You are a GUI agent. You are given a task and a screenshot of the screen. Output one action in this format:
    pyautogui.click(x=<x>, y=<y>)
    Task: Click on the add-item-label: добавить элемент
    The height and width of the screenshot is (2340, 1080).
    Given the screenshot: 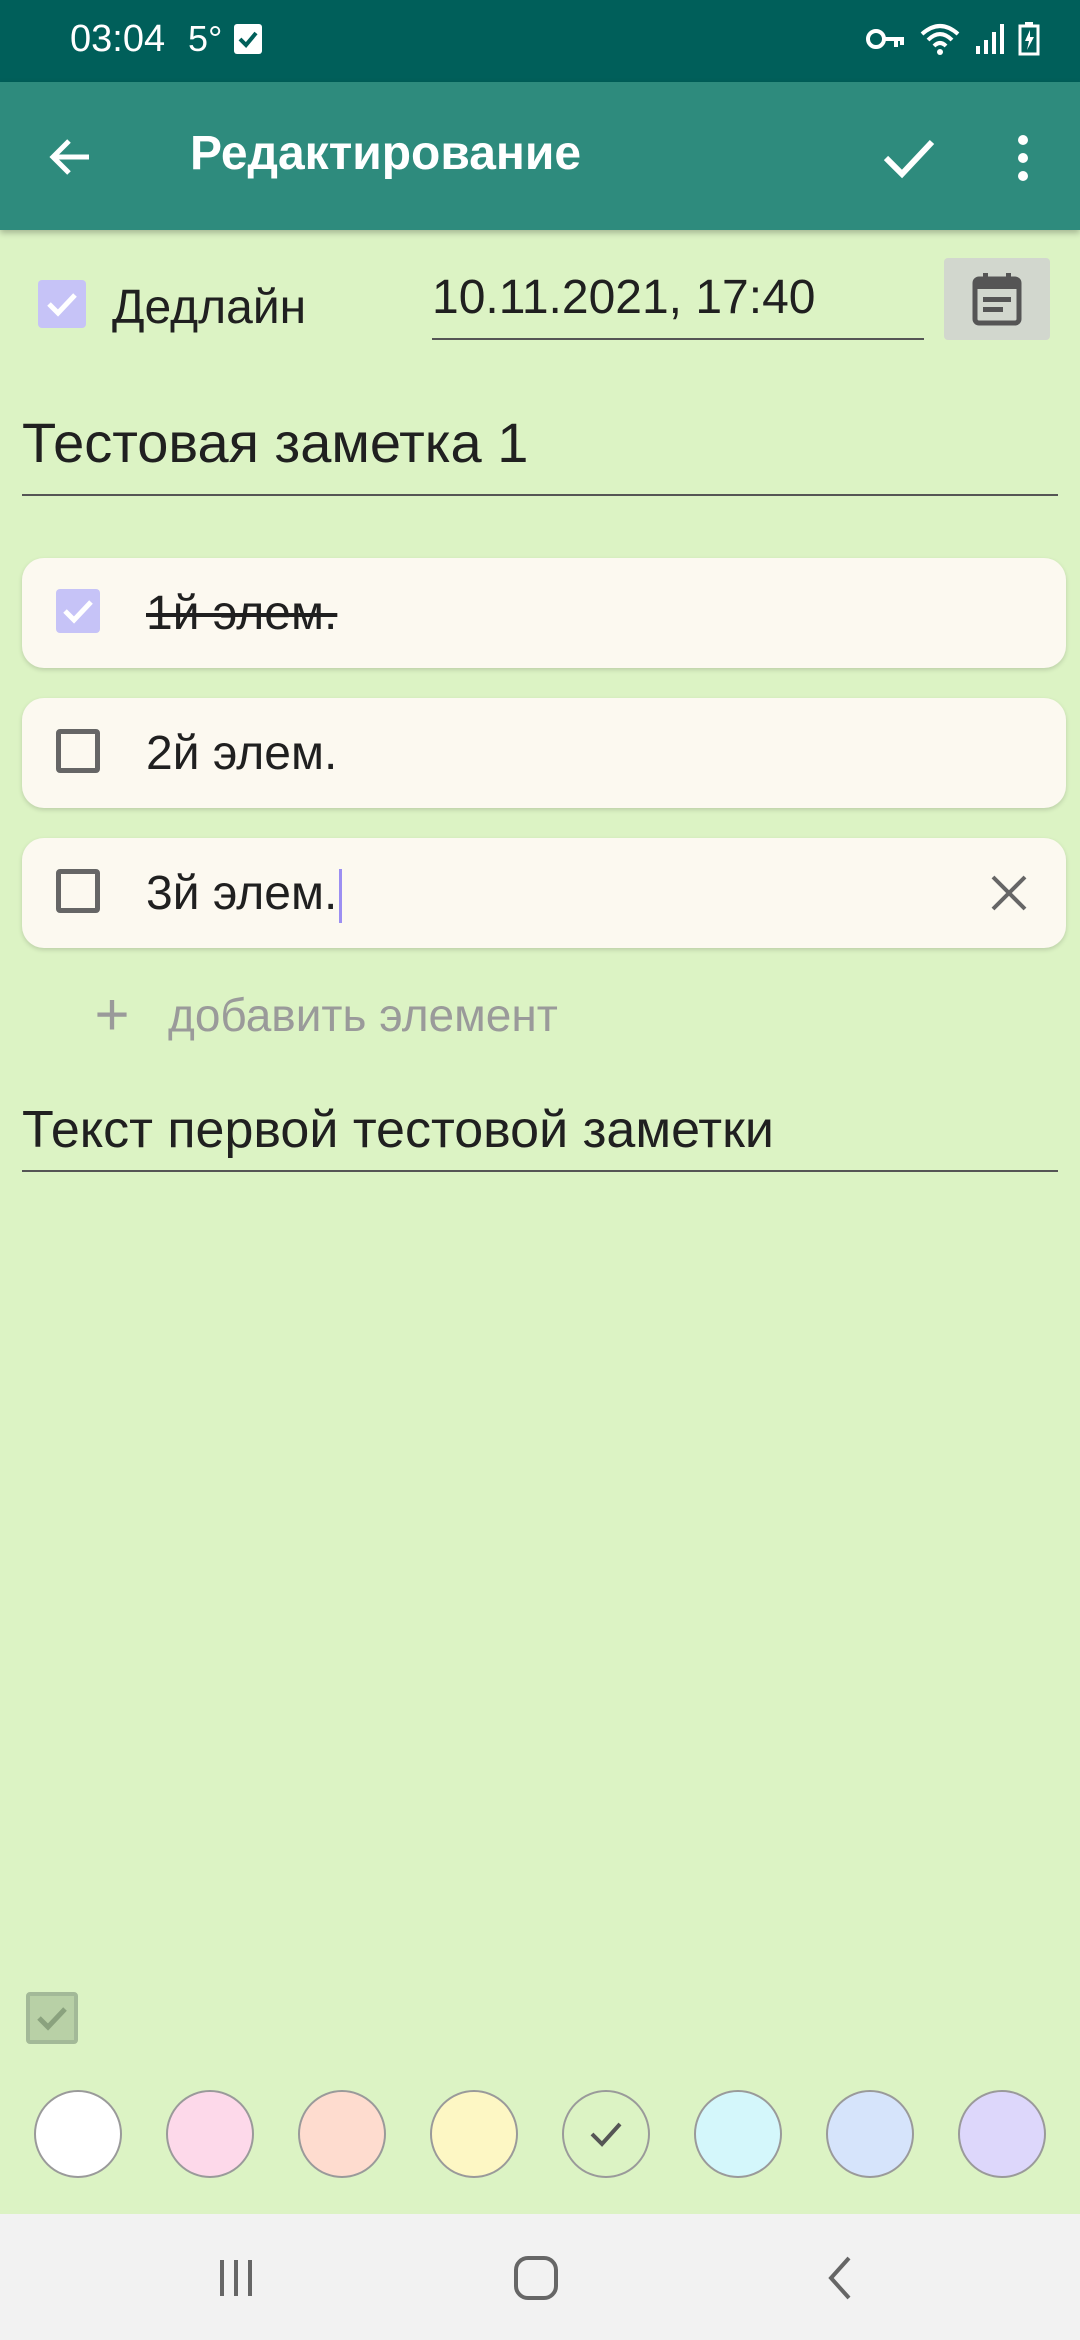 What is the action you would take?
    pyautogui.click(x=363, y=1015)
    